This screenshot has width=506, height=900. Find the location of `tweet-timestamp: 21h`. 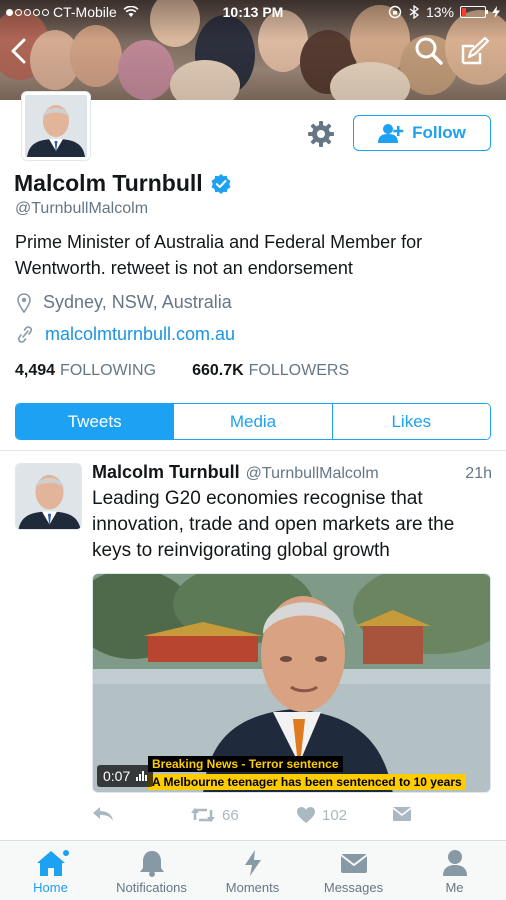

tweet-timestamp: 21h is located at coordinates (478, 473).